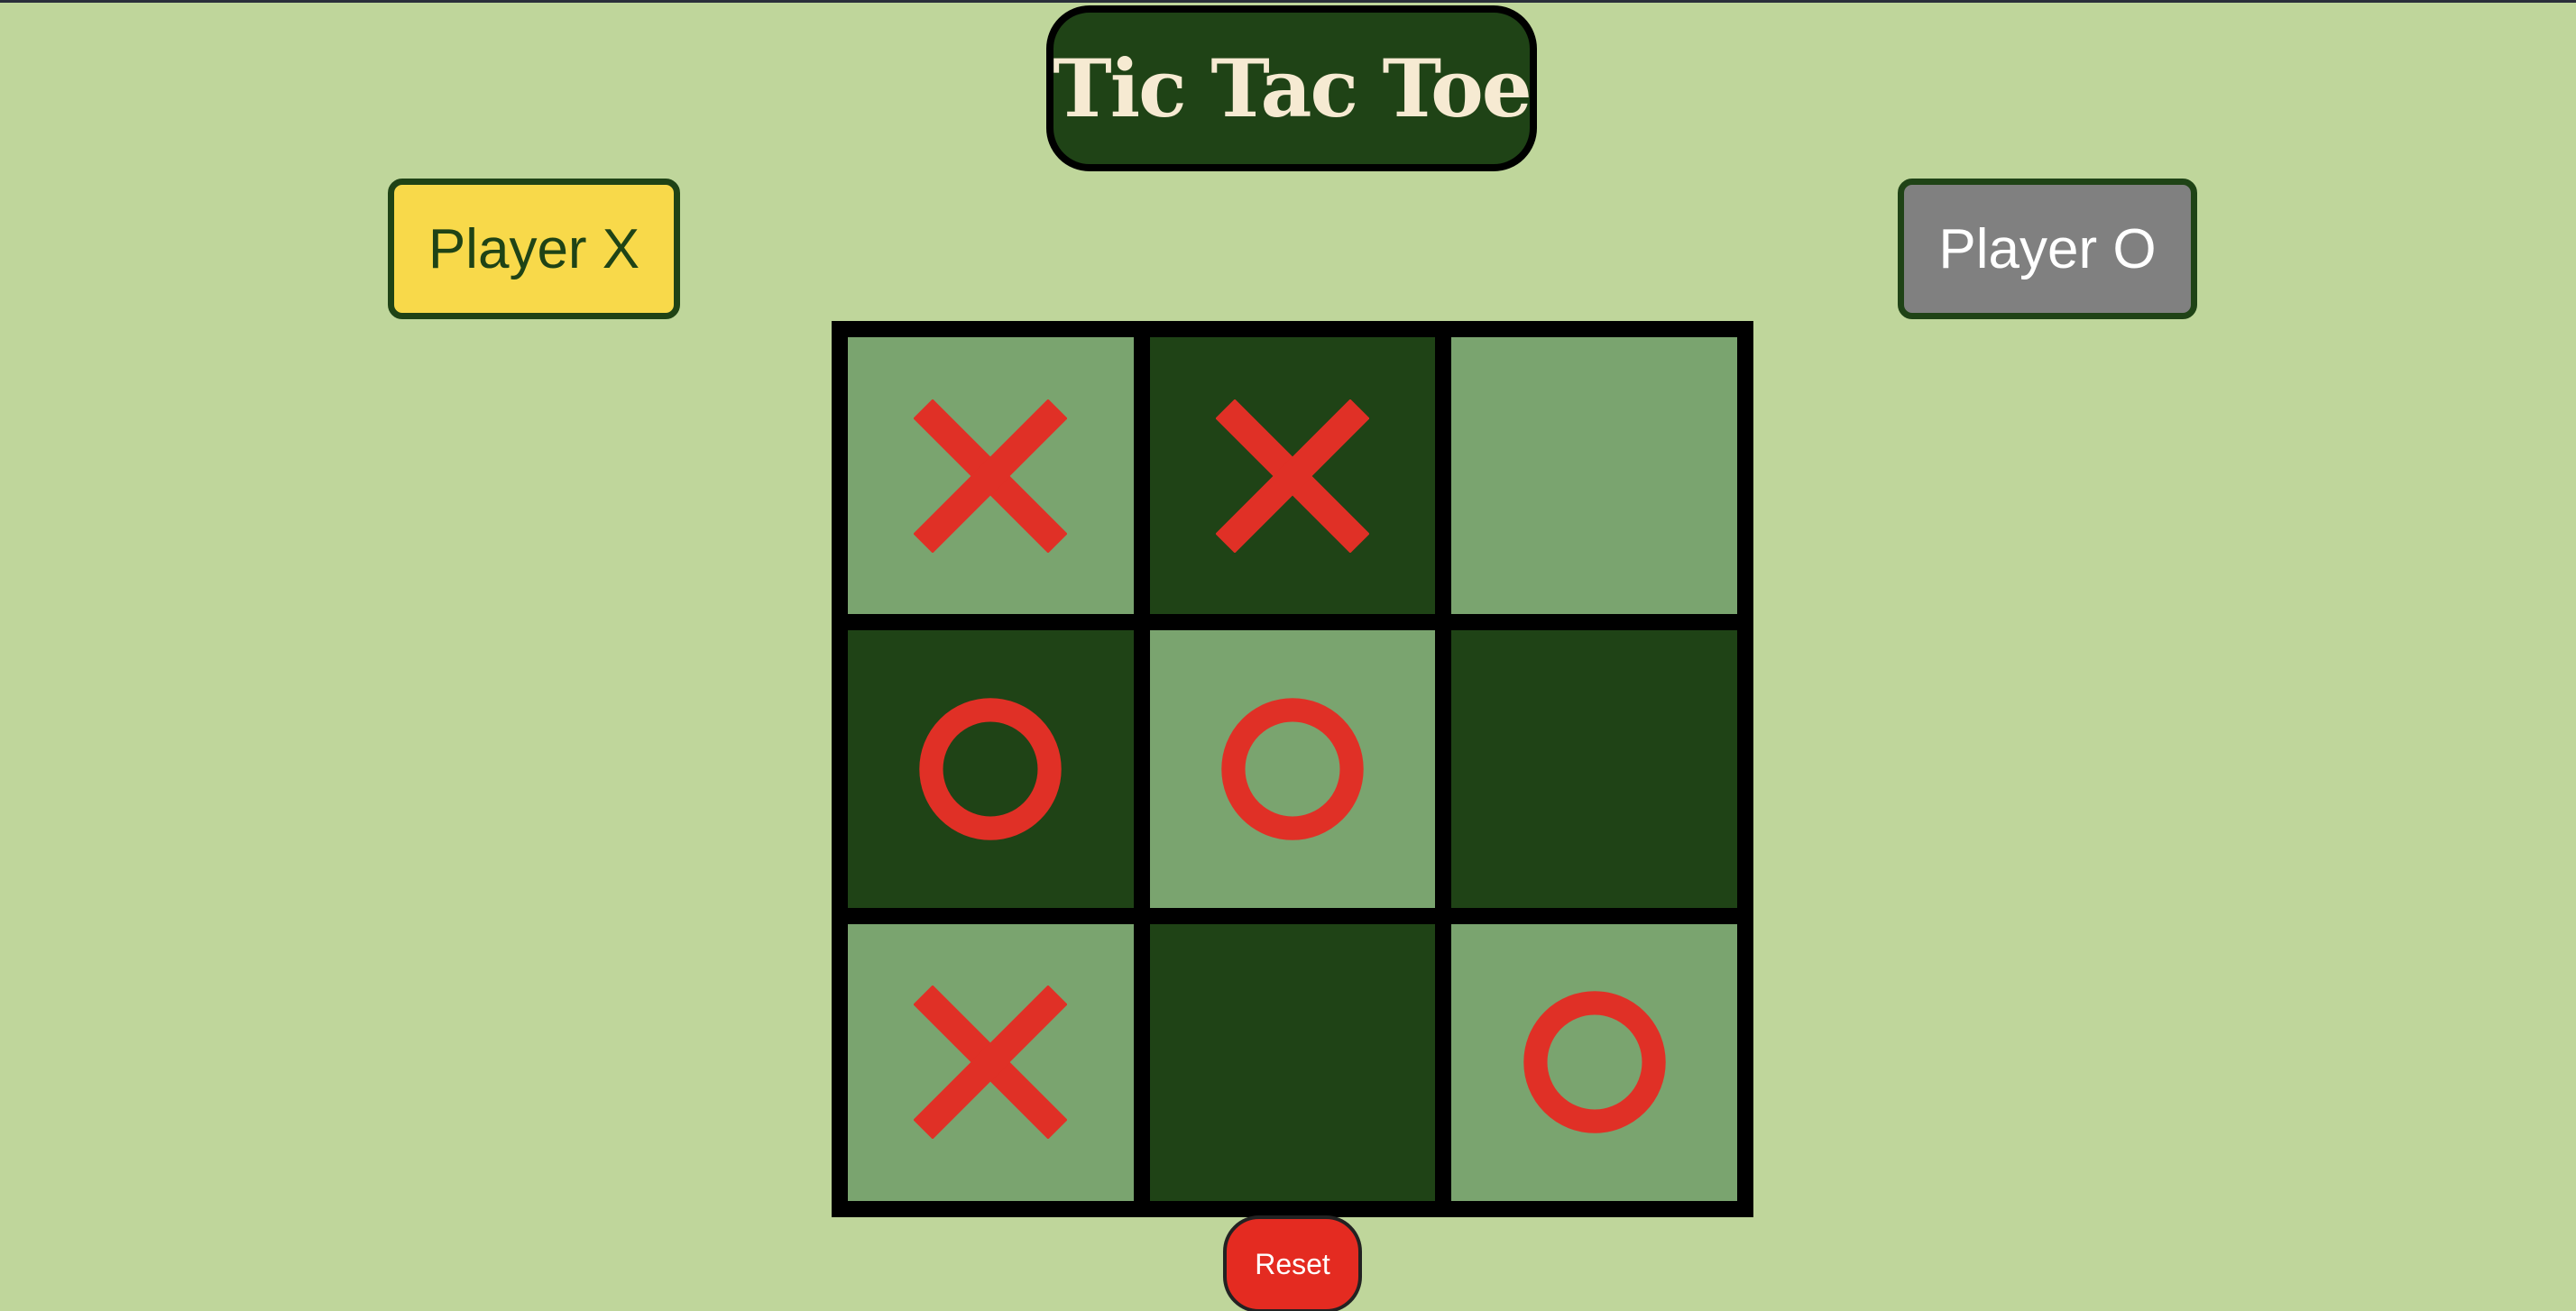  I want to click on title-banner: Tic Tac Toe, so click(1291, 88).